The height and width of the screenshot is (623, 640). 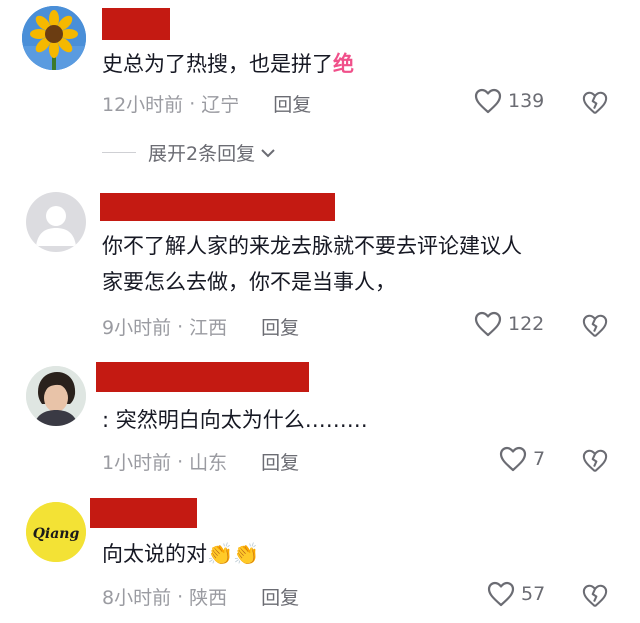 I want to click on location: 江西, so click(x=208, y=328).